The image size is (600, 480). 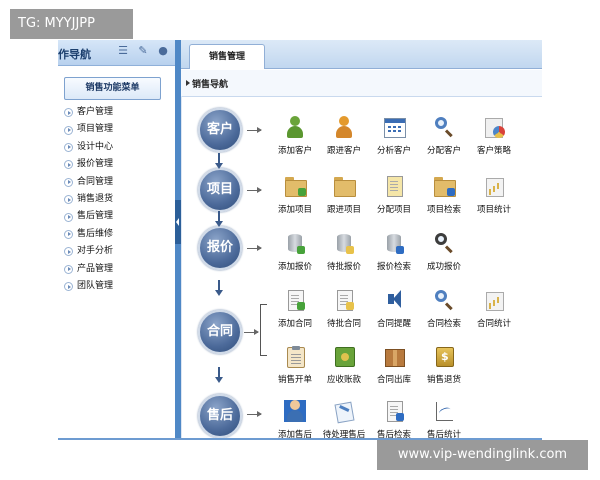 I want to click on action-add-contract: 添加合同, so click(x=295, y=309).